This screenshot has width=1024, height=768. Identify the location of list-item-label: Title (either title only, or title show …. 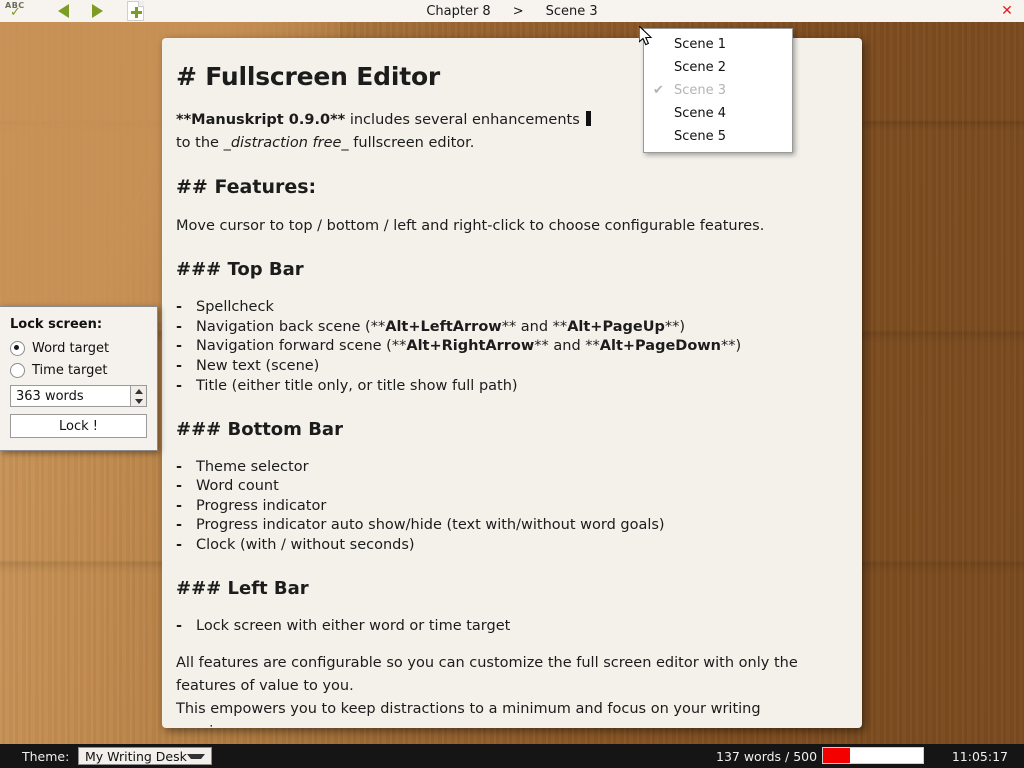
(357, 385).